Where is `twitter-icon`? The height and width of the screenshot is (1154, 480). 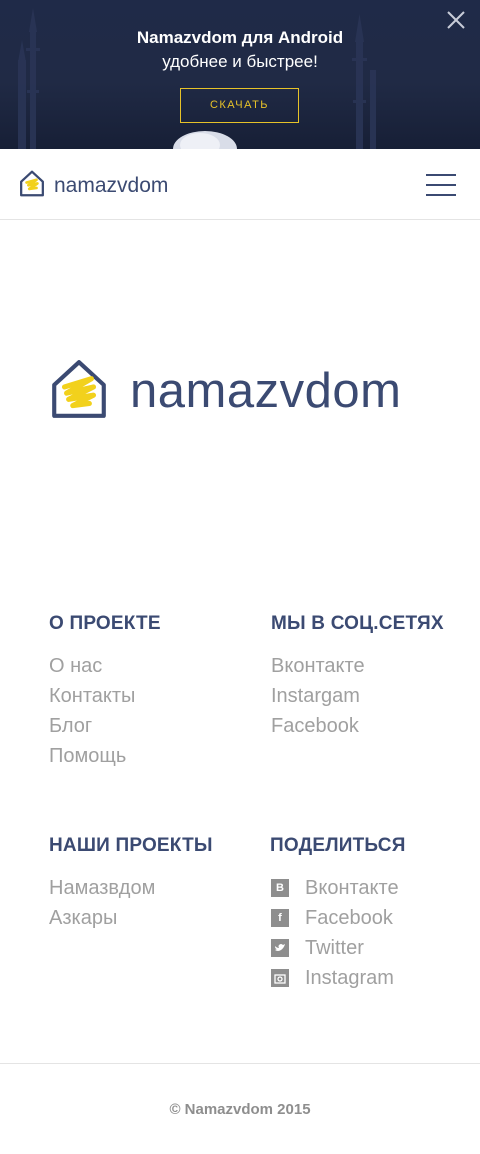 twitter-icon is located at coordinates (280, 948).